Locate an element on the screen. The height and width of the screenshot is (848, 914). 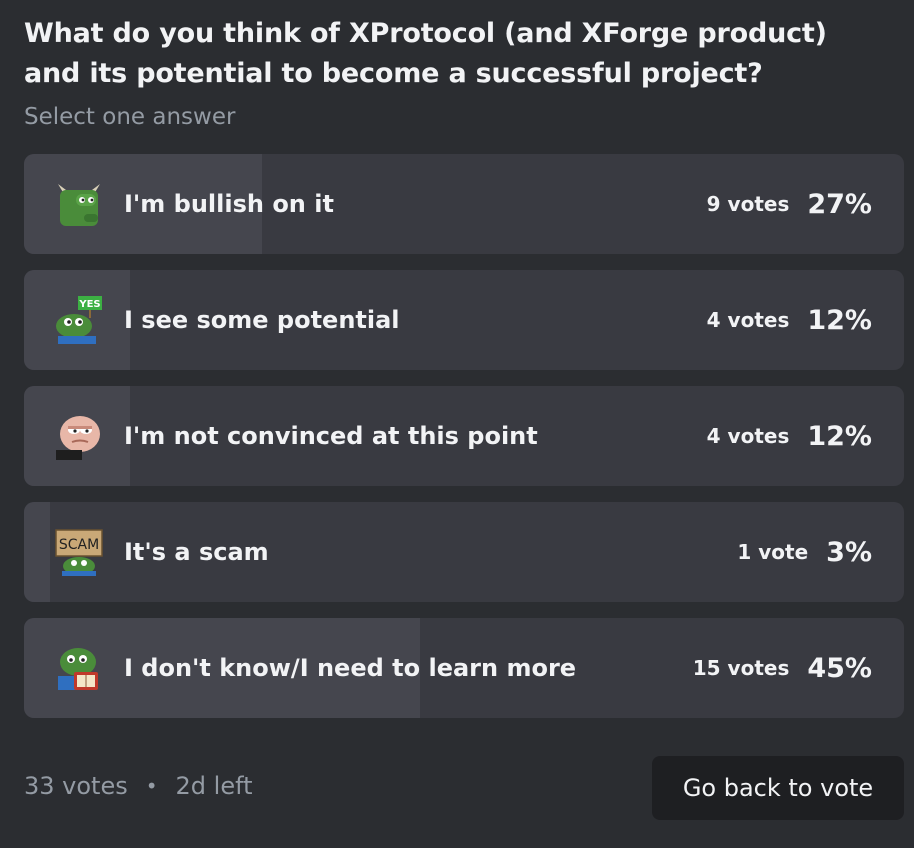
answer-stats: 15 votes 45% is located at coordinates (782, 668).